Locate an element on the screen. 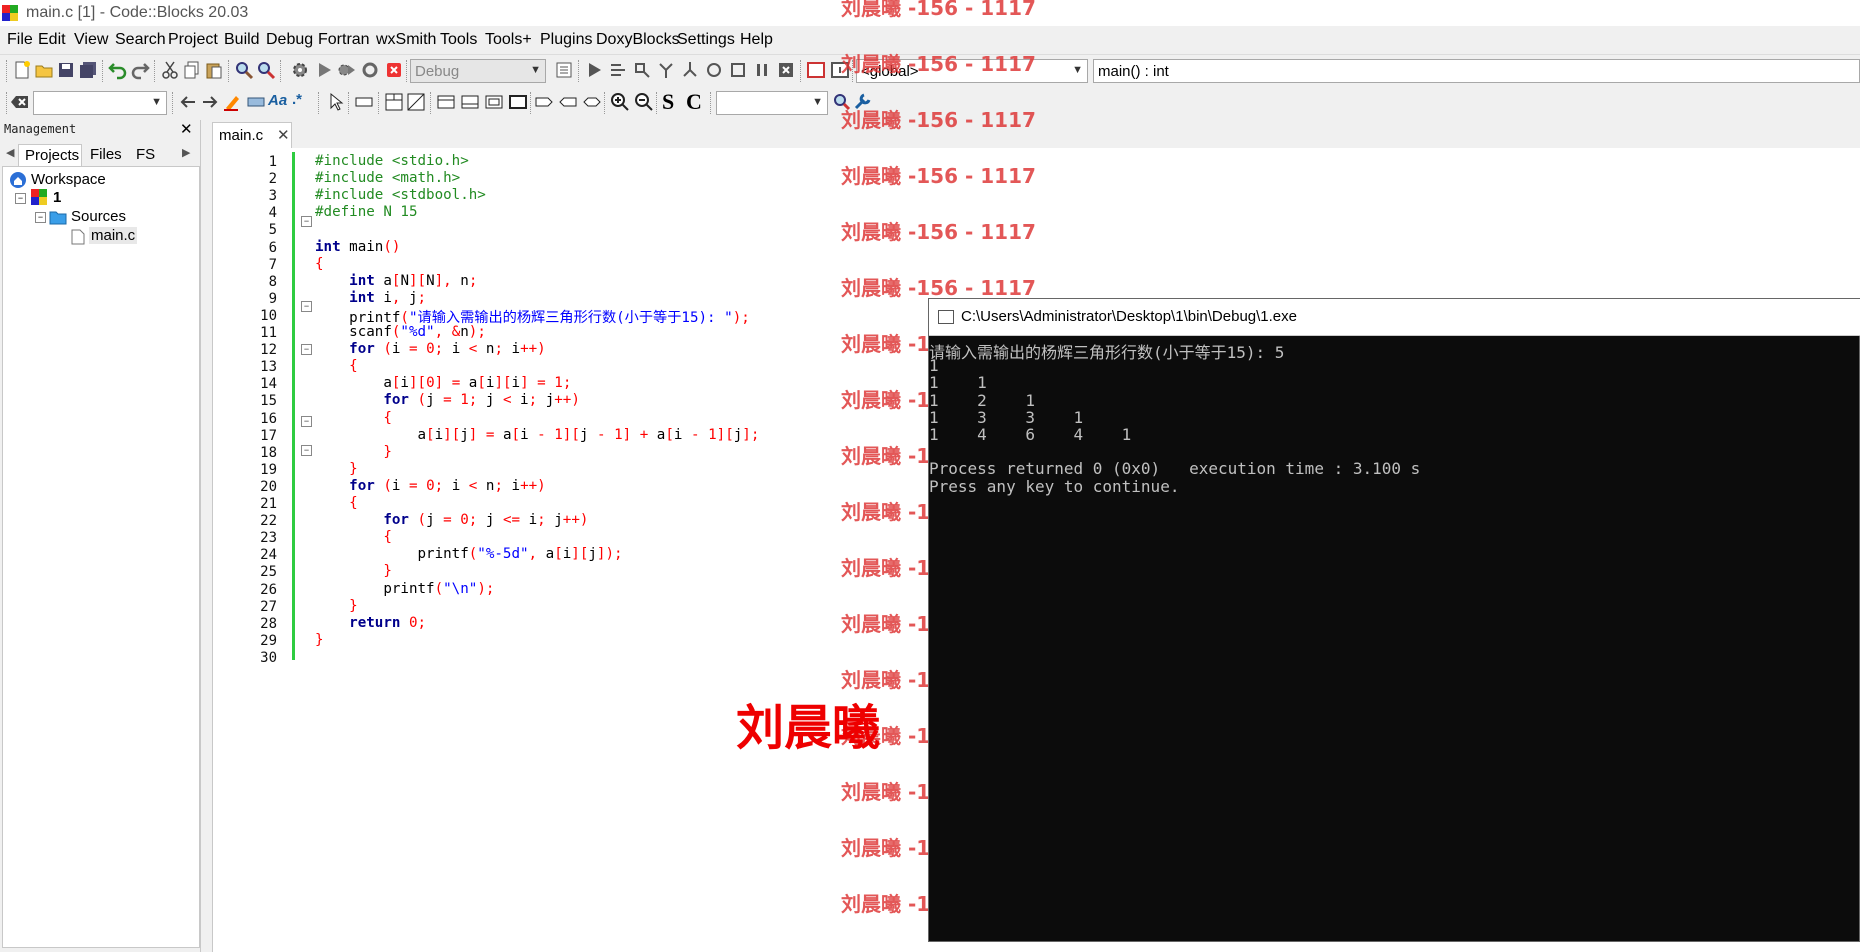 This screenshot has width=1860, height=952. save-icon is located at coordinates (66, 70).